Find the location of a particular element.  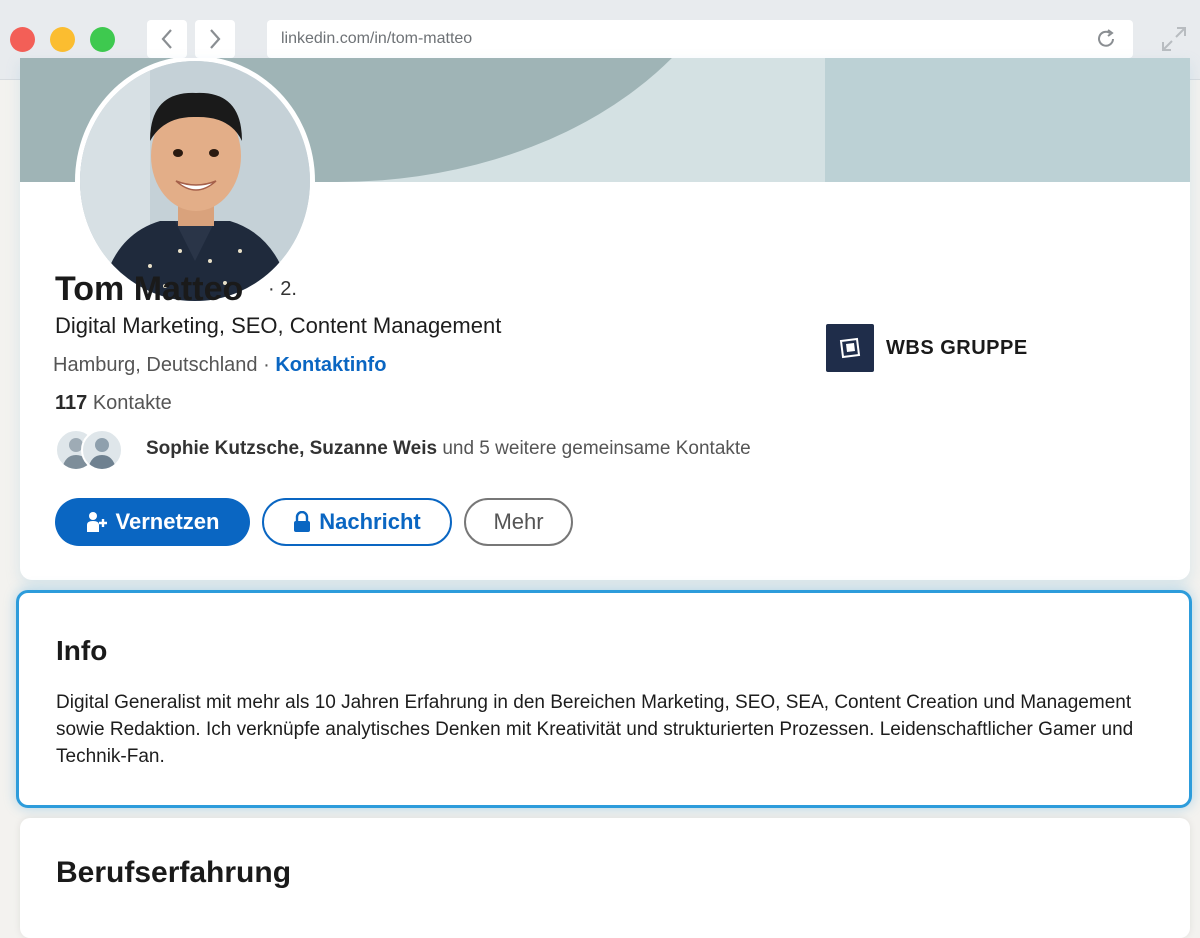

contact-info-link: Kontaktinfo is located at coordinates (330, 365).